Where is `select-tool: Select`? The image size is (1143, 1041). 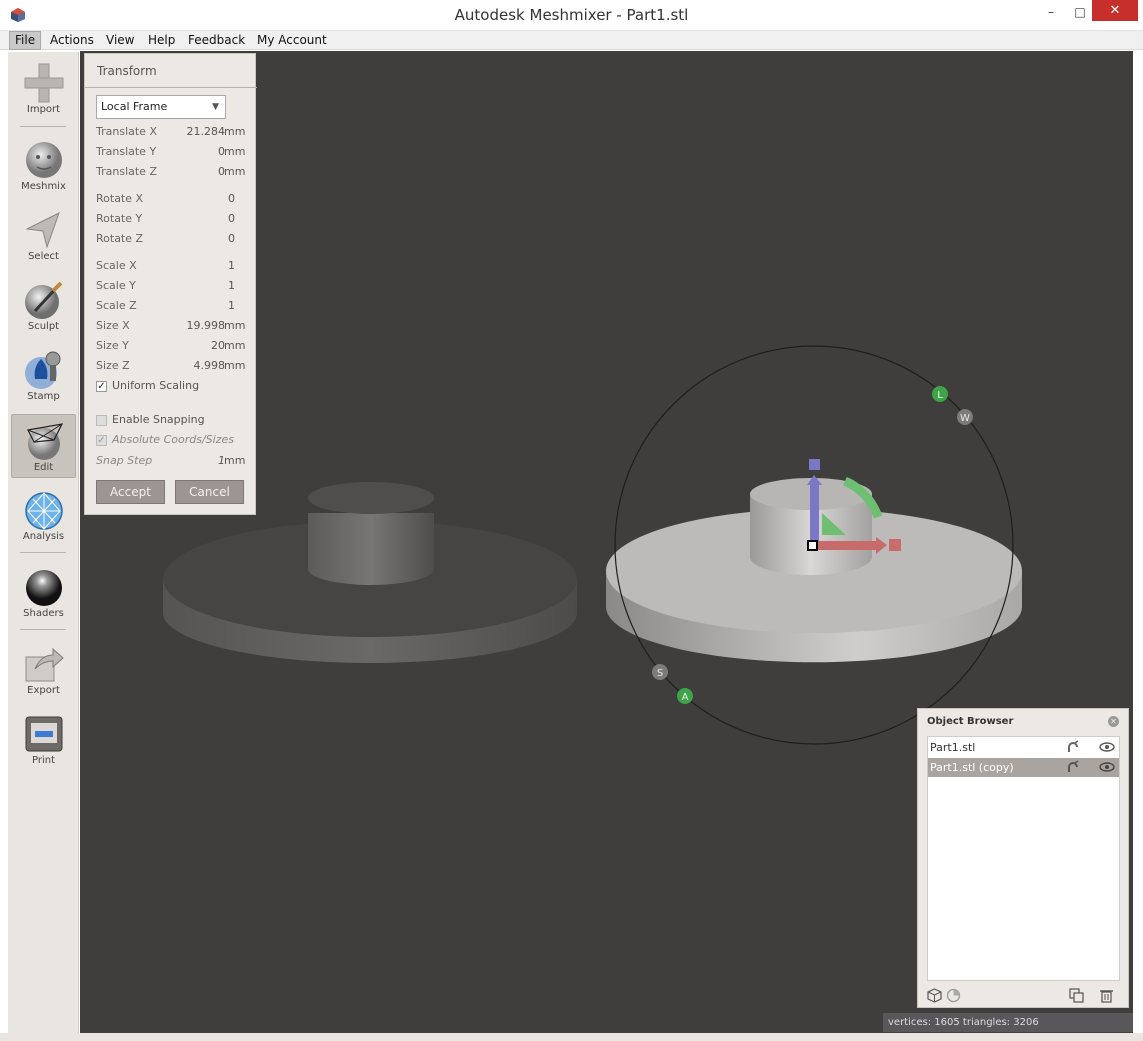 select-tool: Select is located at coordinates (43, 236).